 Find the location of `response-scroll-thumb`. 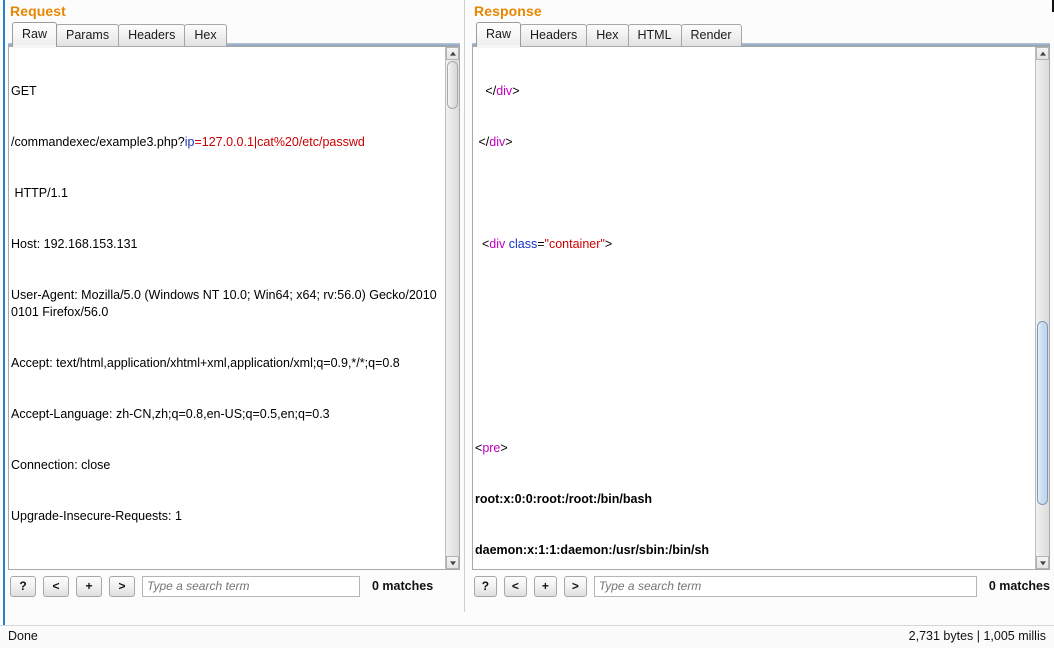

response-scroll-thumb is located at coordinates (1042, 413).